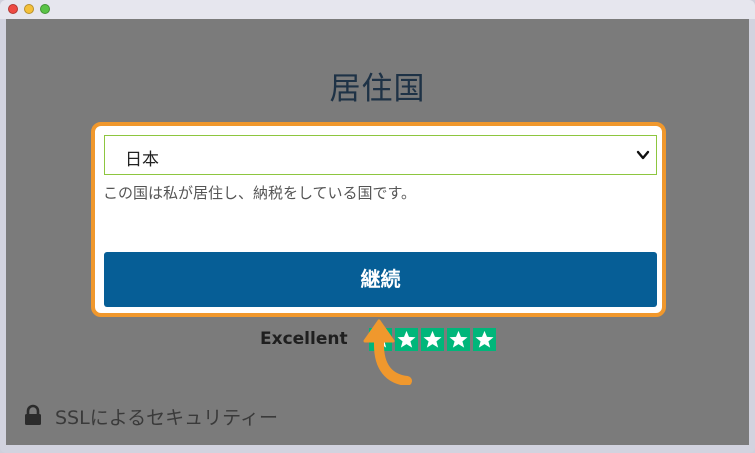 The height and width of the screenshot is (453, 755). What do you see at coordinates (387, 352) in the screenshot?
I see `curved-arrow-up-icon` at bounding box center [387, 352].